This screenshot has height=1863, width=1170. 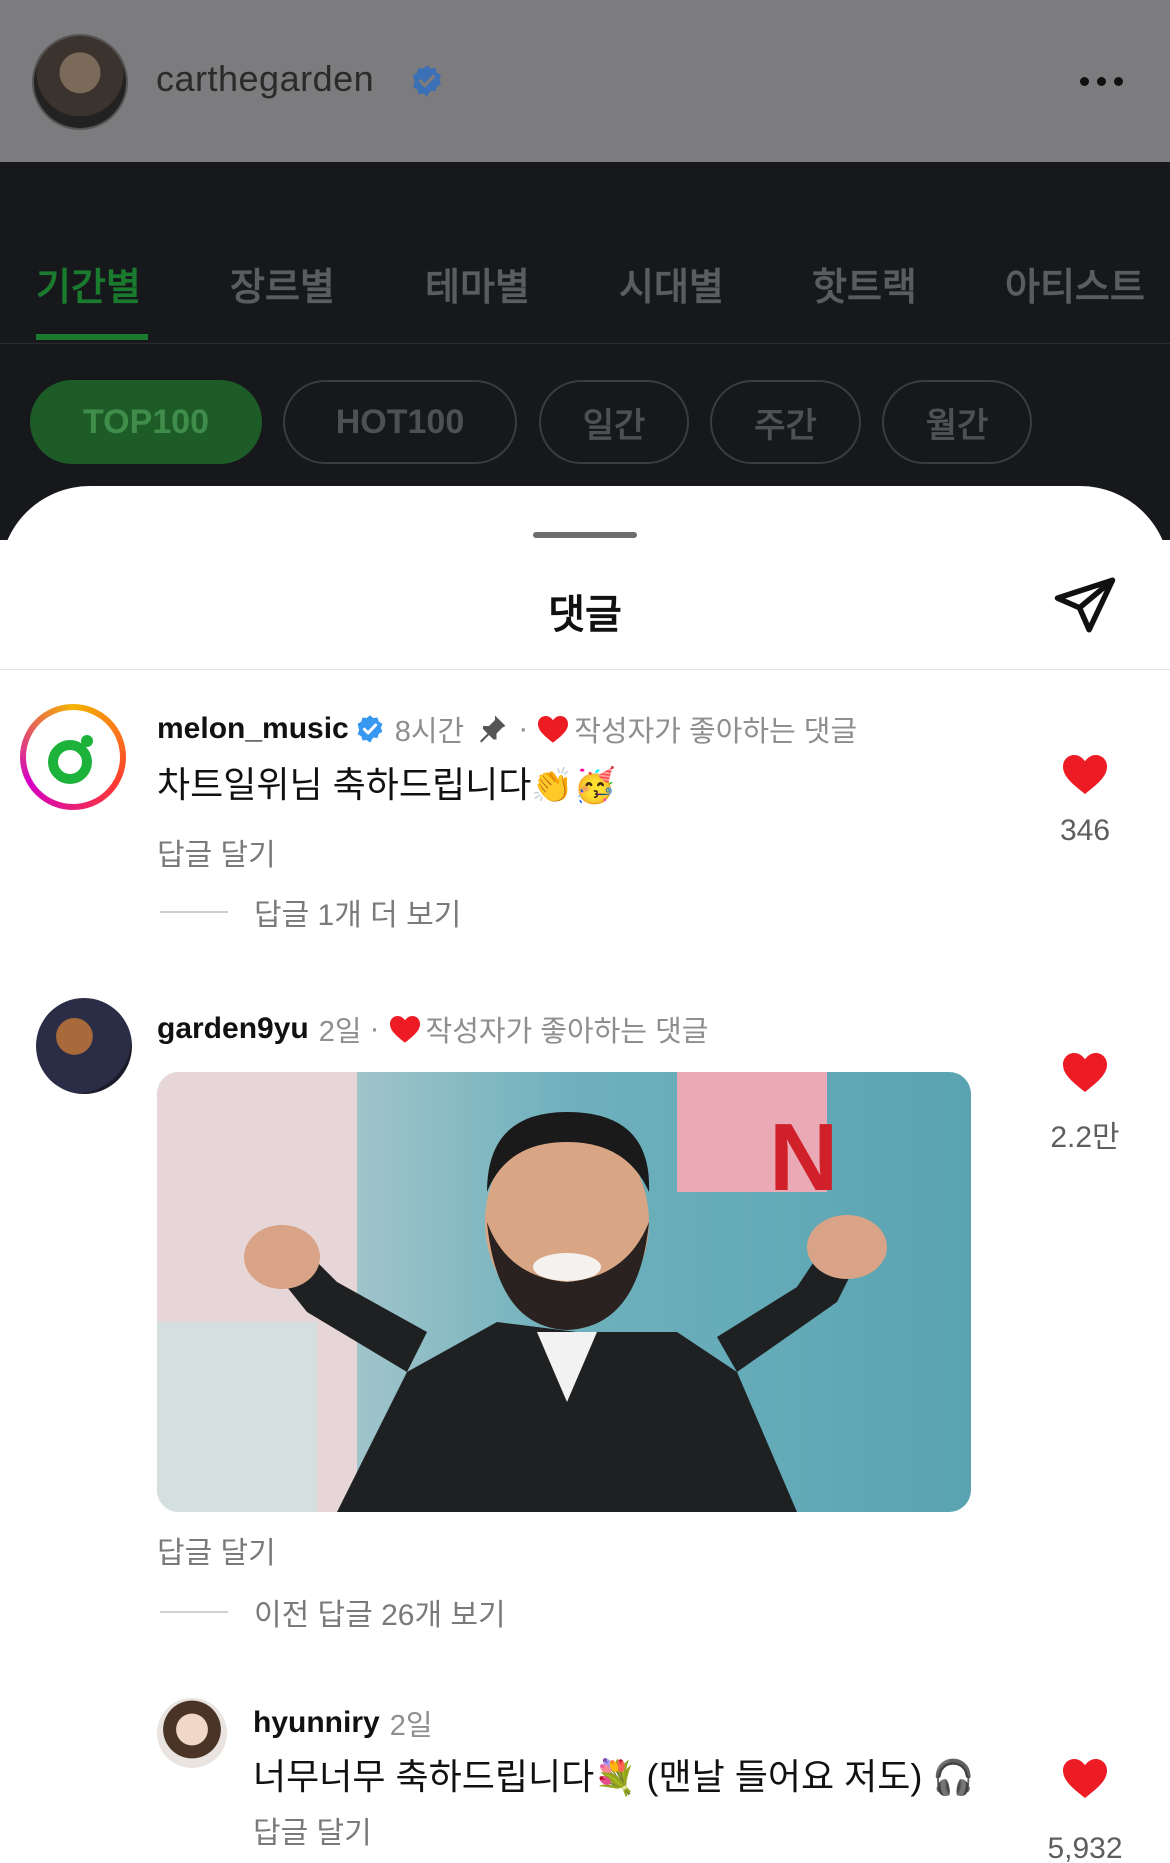 I want to click on comment-header: garden9yu 2일 · 작성자가 좋아하는 댓글, so click(x=432, y=1029).